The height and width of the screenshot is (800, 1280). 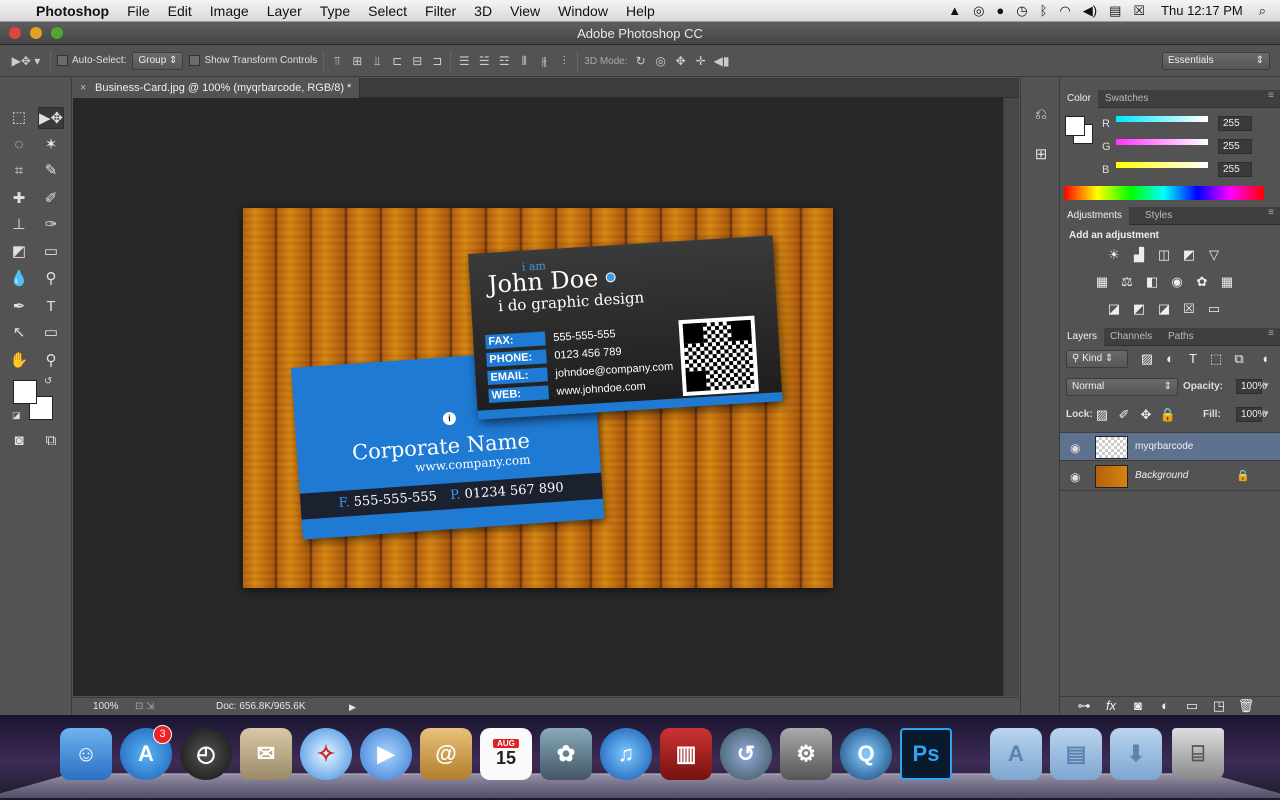 I want to click on applications-folder-icon: A, so click(x=1016, y=754).